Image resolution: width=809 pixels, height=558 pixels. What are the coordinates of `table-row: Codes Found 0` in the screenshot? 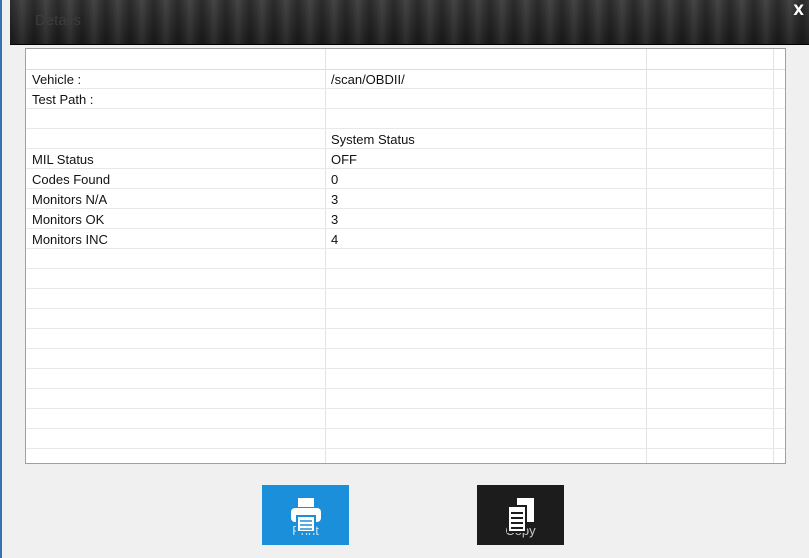 It's located at (405, 179).